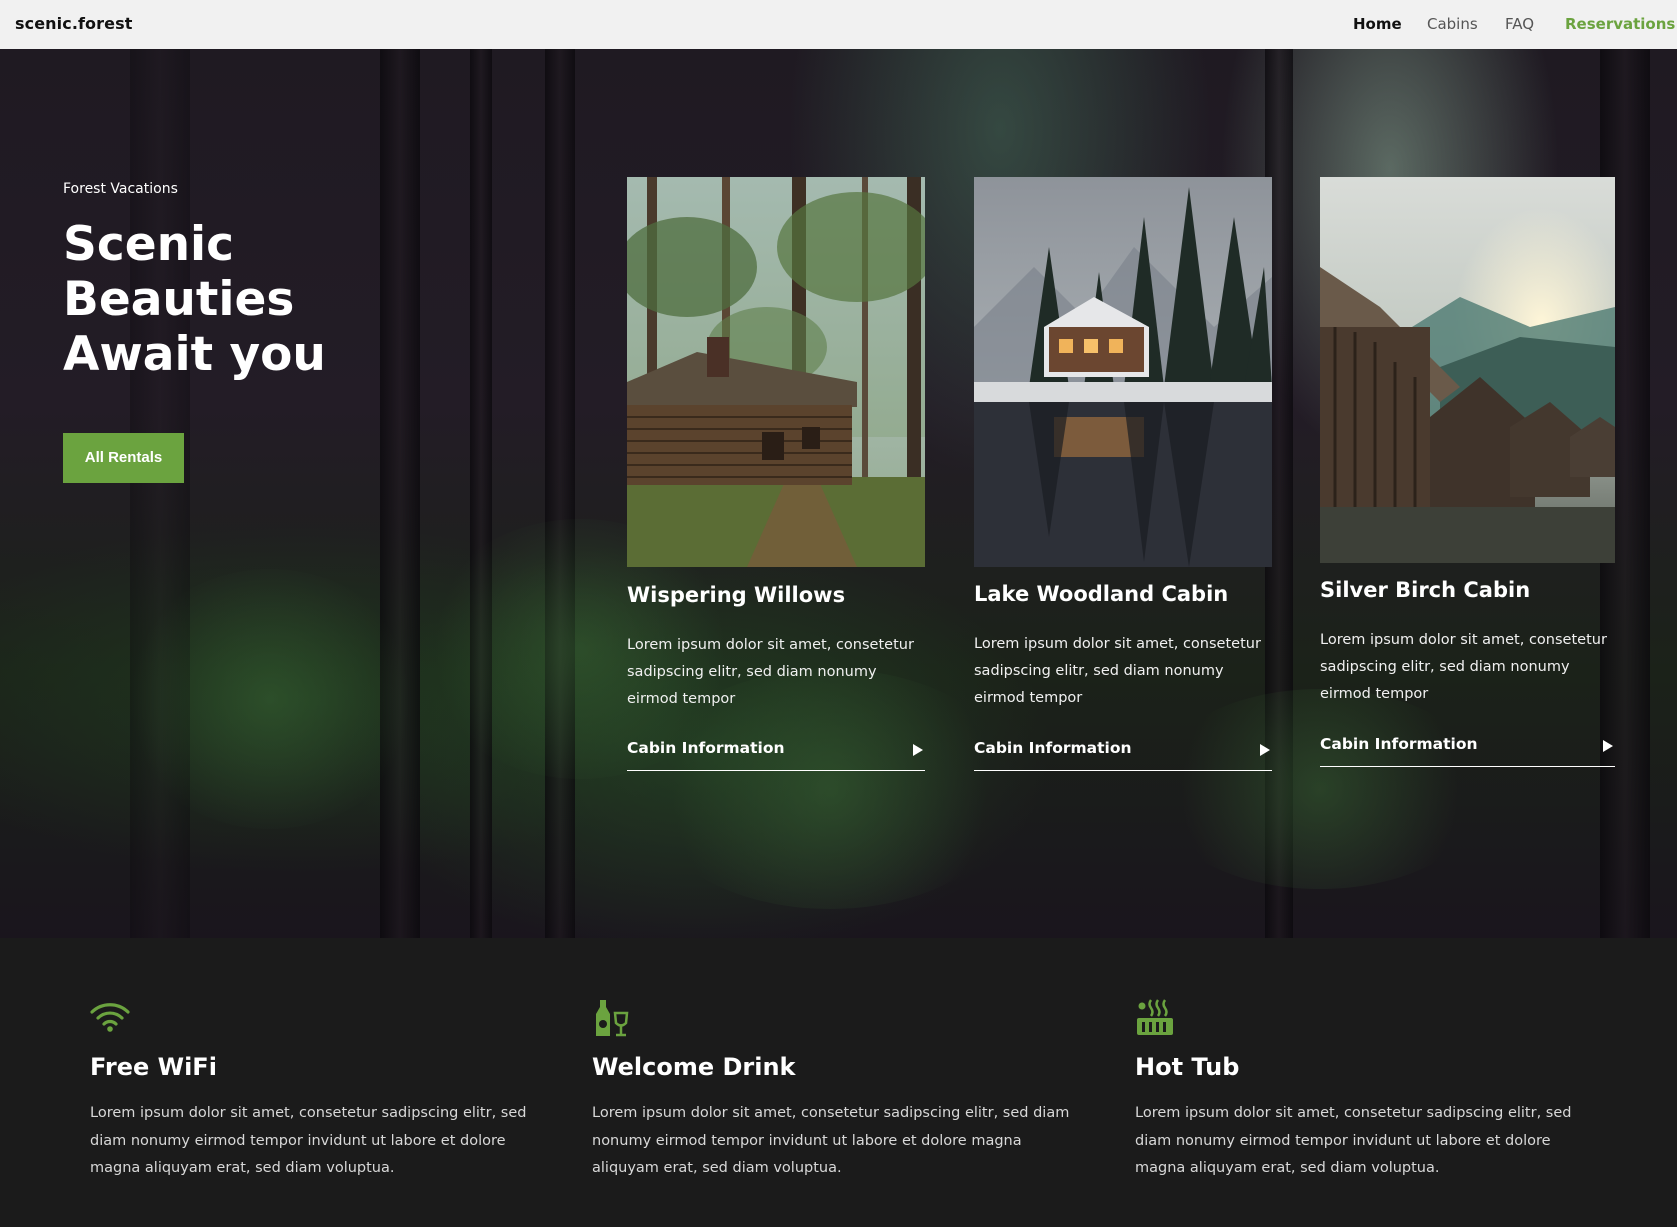 The image size is (1677, 1227). Describe the element at coordinates (1155, 1018) in the screenshot. I see `hot-tub-icon` at that location.